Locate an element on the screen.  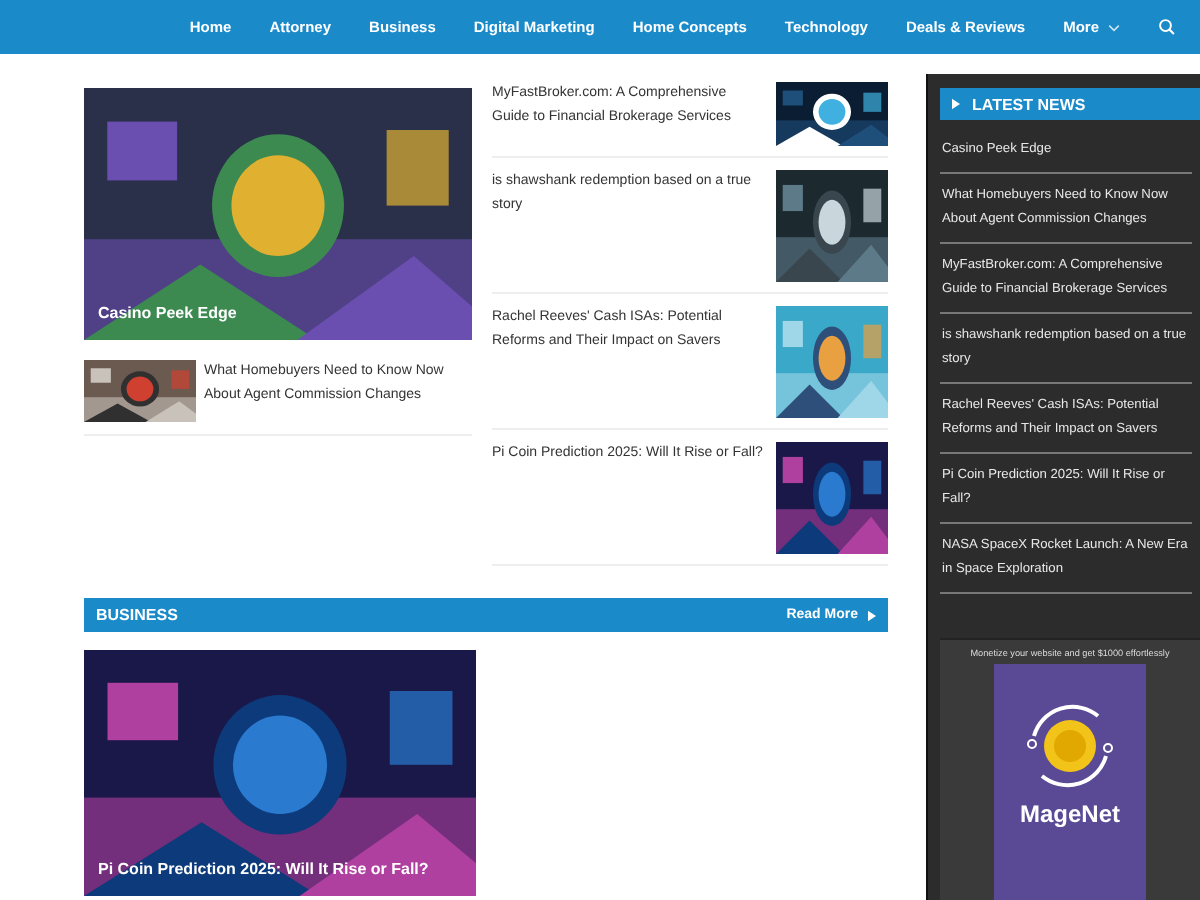
section-title: BUSINESS is located at coordinates (137, 615).